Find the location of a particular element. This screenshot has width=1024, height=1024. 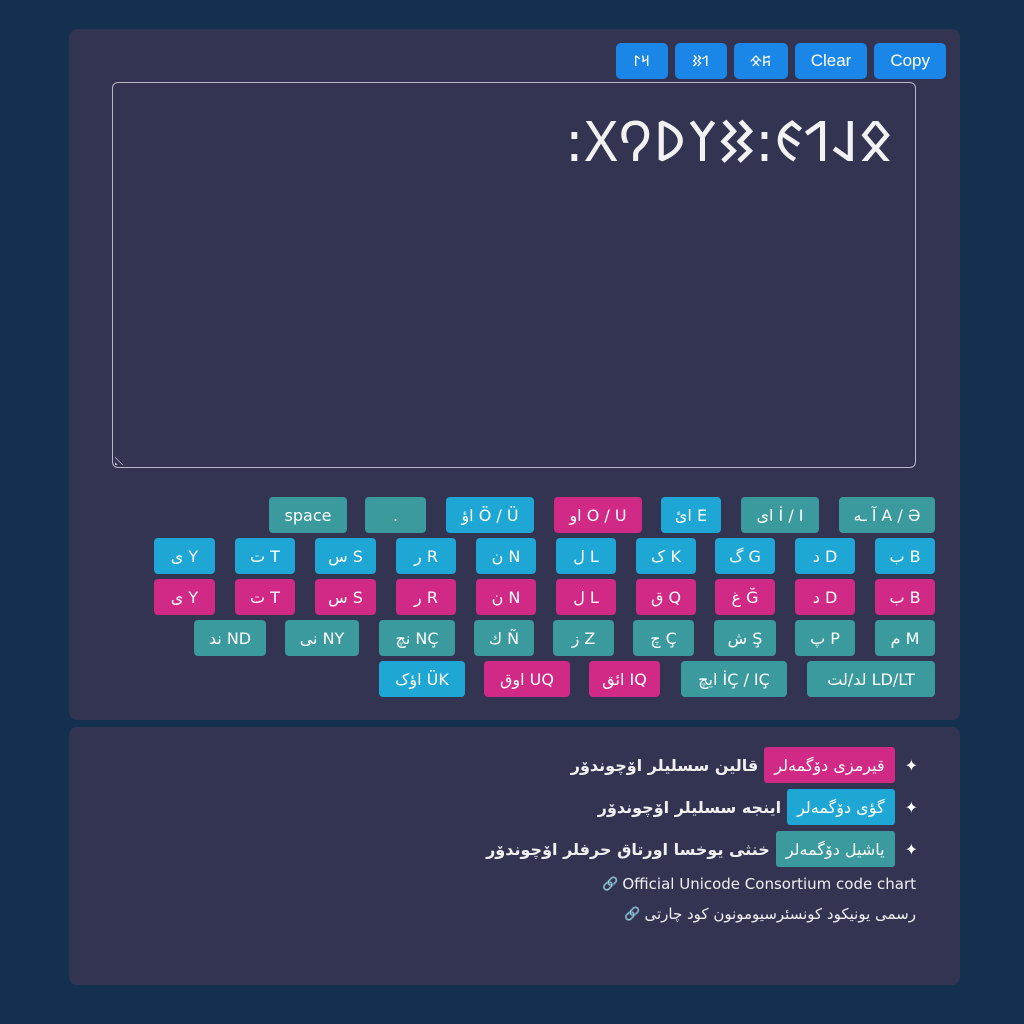

key-row2-3: ک K is located at coordinates (666, 556).